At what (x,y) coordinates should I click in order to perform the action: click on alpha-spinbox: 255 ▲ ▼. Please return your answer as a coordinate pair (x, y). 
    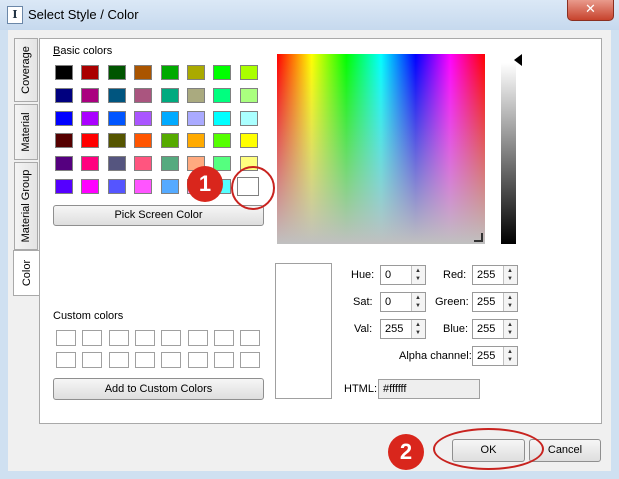
    Looking at the image, I should click on (495, 356).